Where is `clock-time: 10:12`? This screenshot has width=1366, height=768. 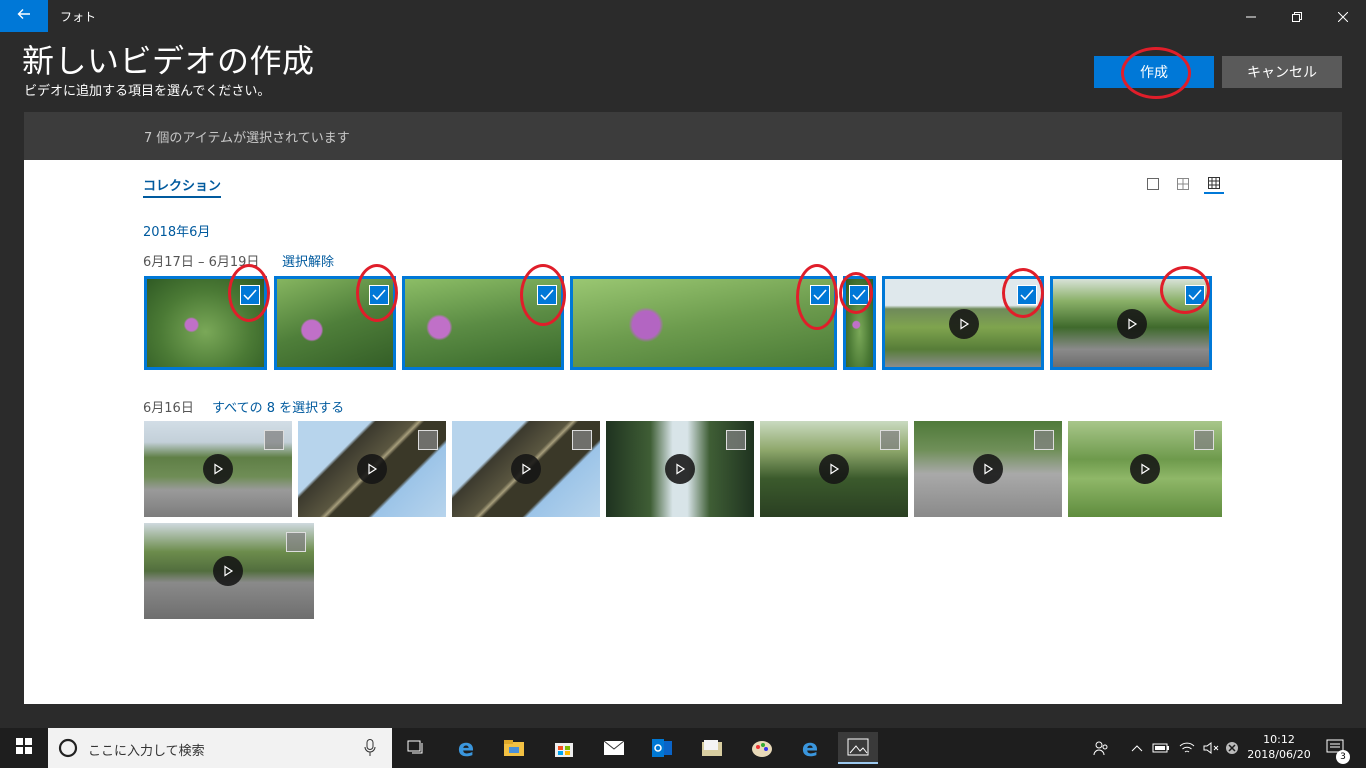 clock-time: 10:12 is located at coordinates (1279, 739).